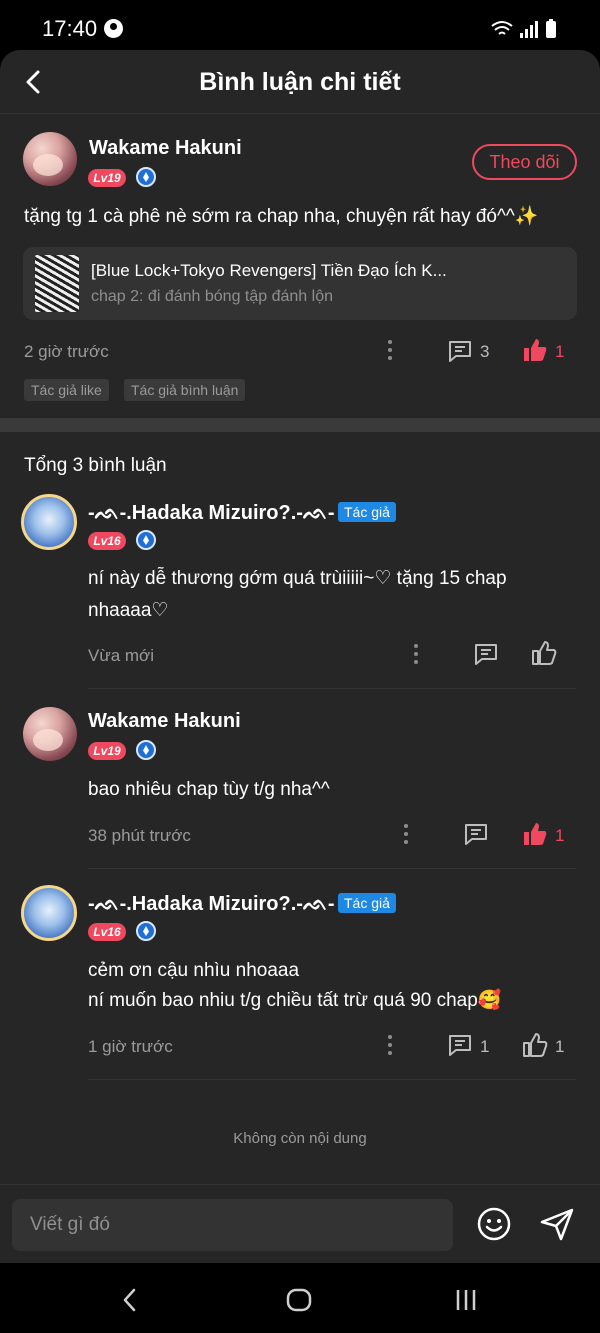 The height and width of the screenshot is (1333, 600). I want to click on post-comment-count: 3, so click(485, 351).